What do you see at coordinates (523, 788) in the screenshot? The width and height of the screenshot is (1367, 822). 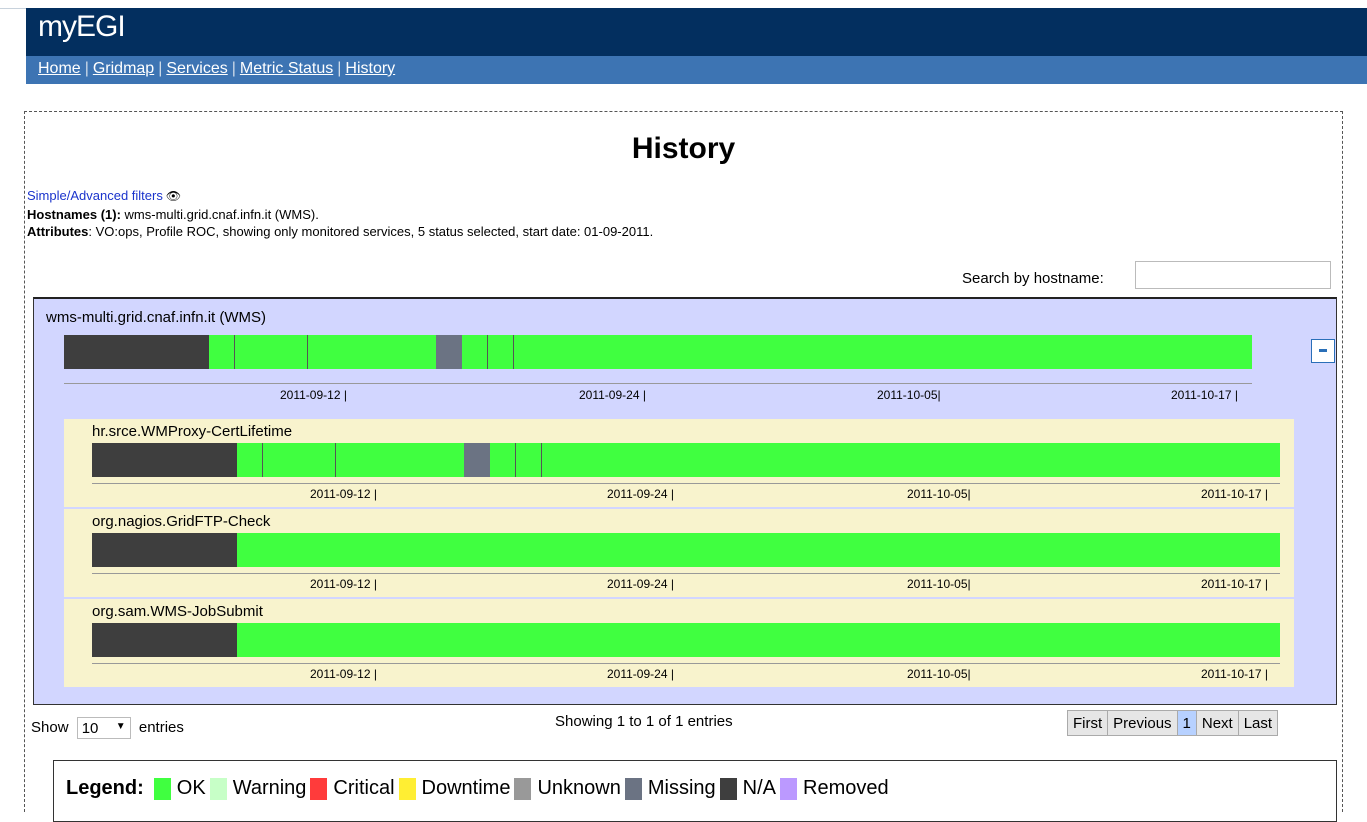 I see `unknown-swatch` at bounding box center [523, 788].